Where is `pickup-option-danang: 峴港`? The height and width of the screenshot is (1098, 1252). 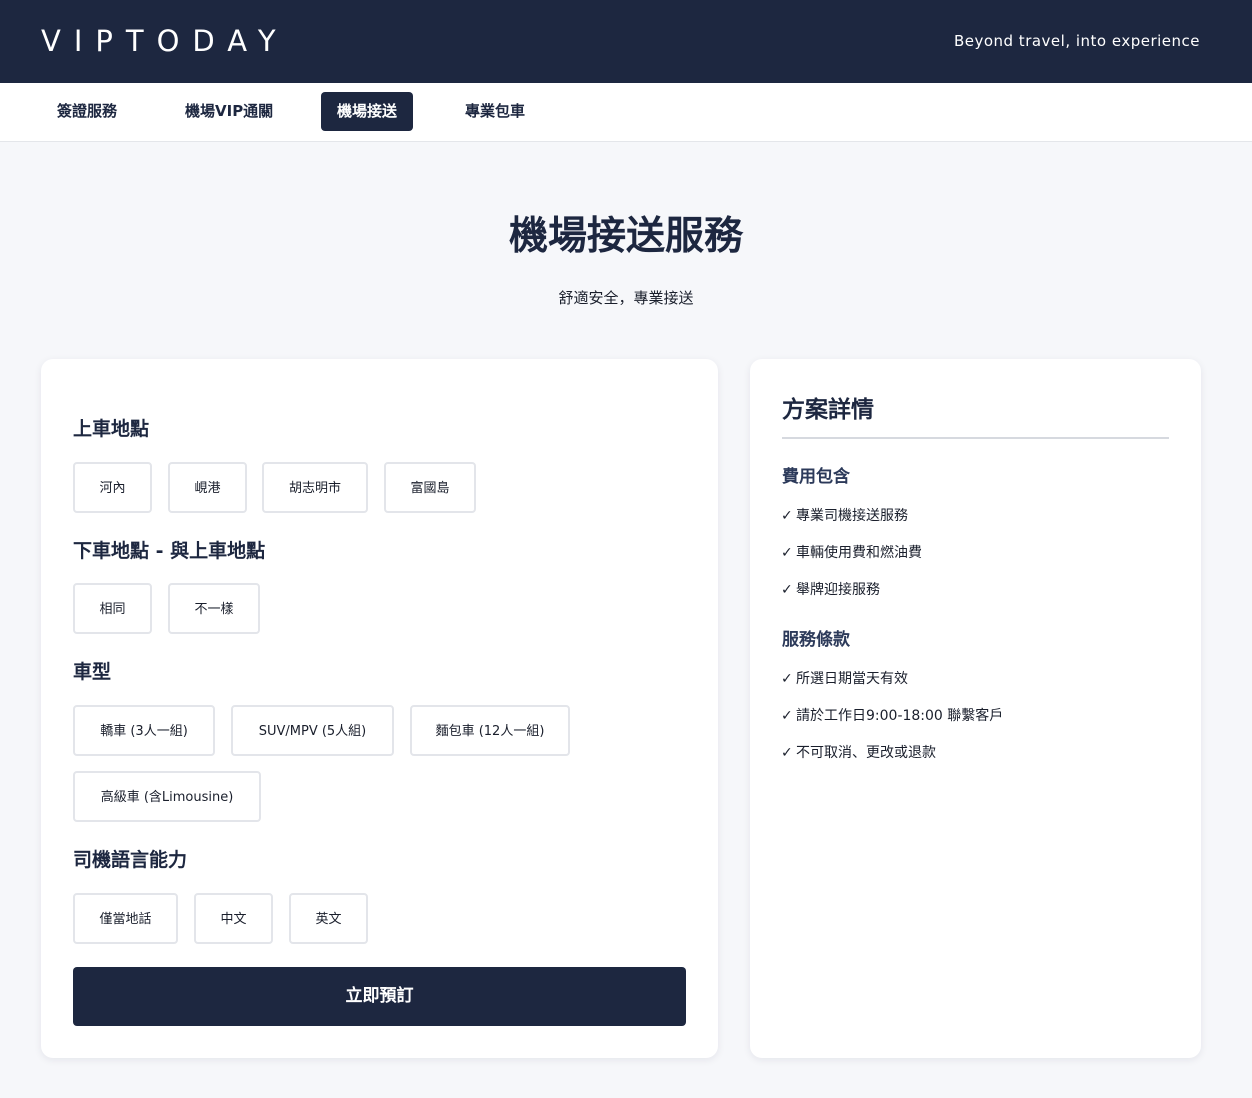
pickup-option-danang: 峴港 is located at coordinates (207, 487).